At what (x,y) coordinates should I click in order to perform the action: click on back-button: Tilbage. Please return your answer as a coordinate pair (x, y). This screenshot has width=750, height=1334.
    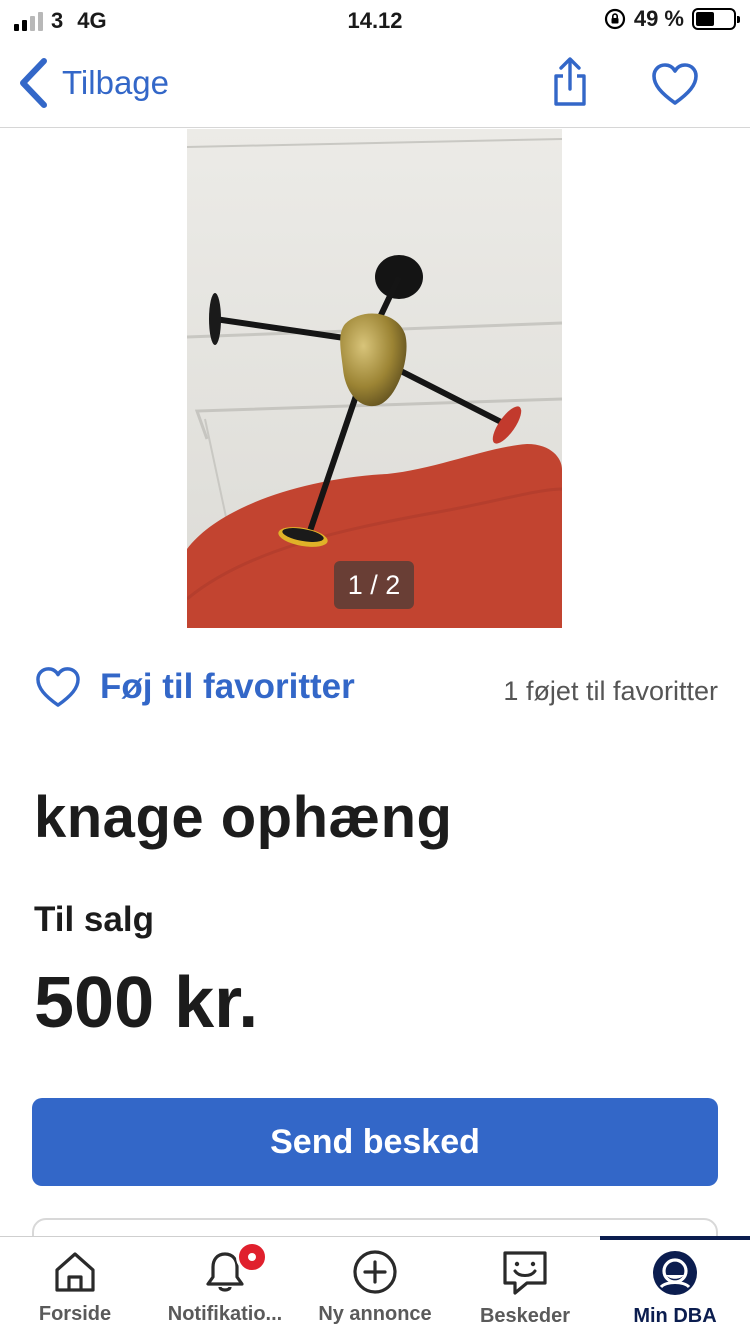
    Looking at the image, I should click on (92, 83).